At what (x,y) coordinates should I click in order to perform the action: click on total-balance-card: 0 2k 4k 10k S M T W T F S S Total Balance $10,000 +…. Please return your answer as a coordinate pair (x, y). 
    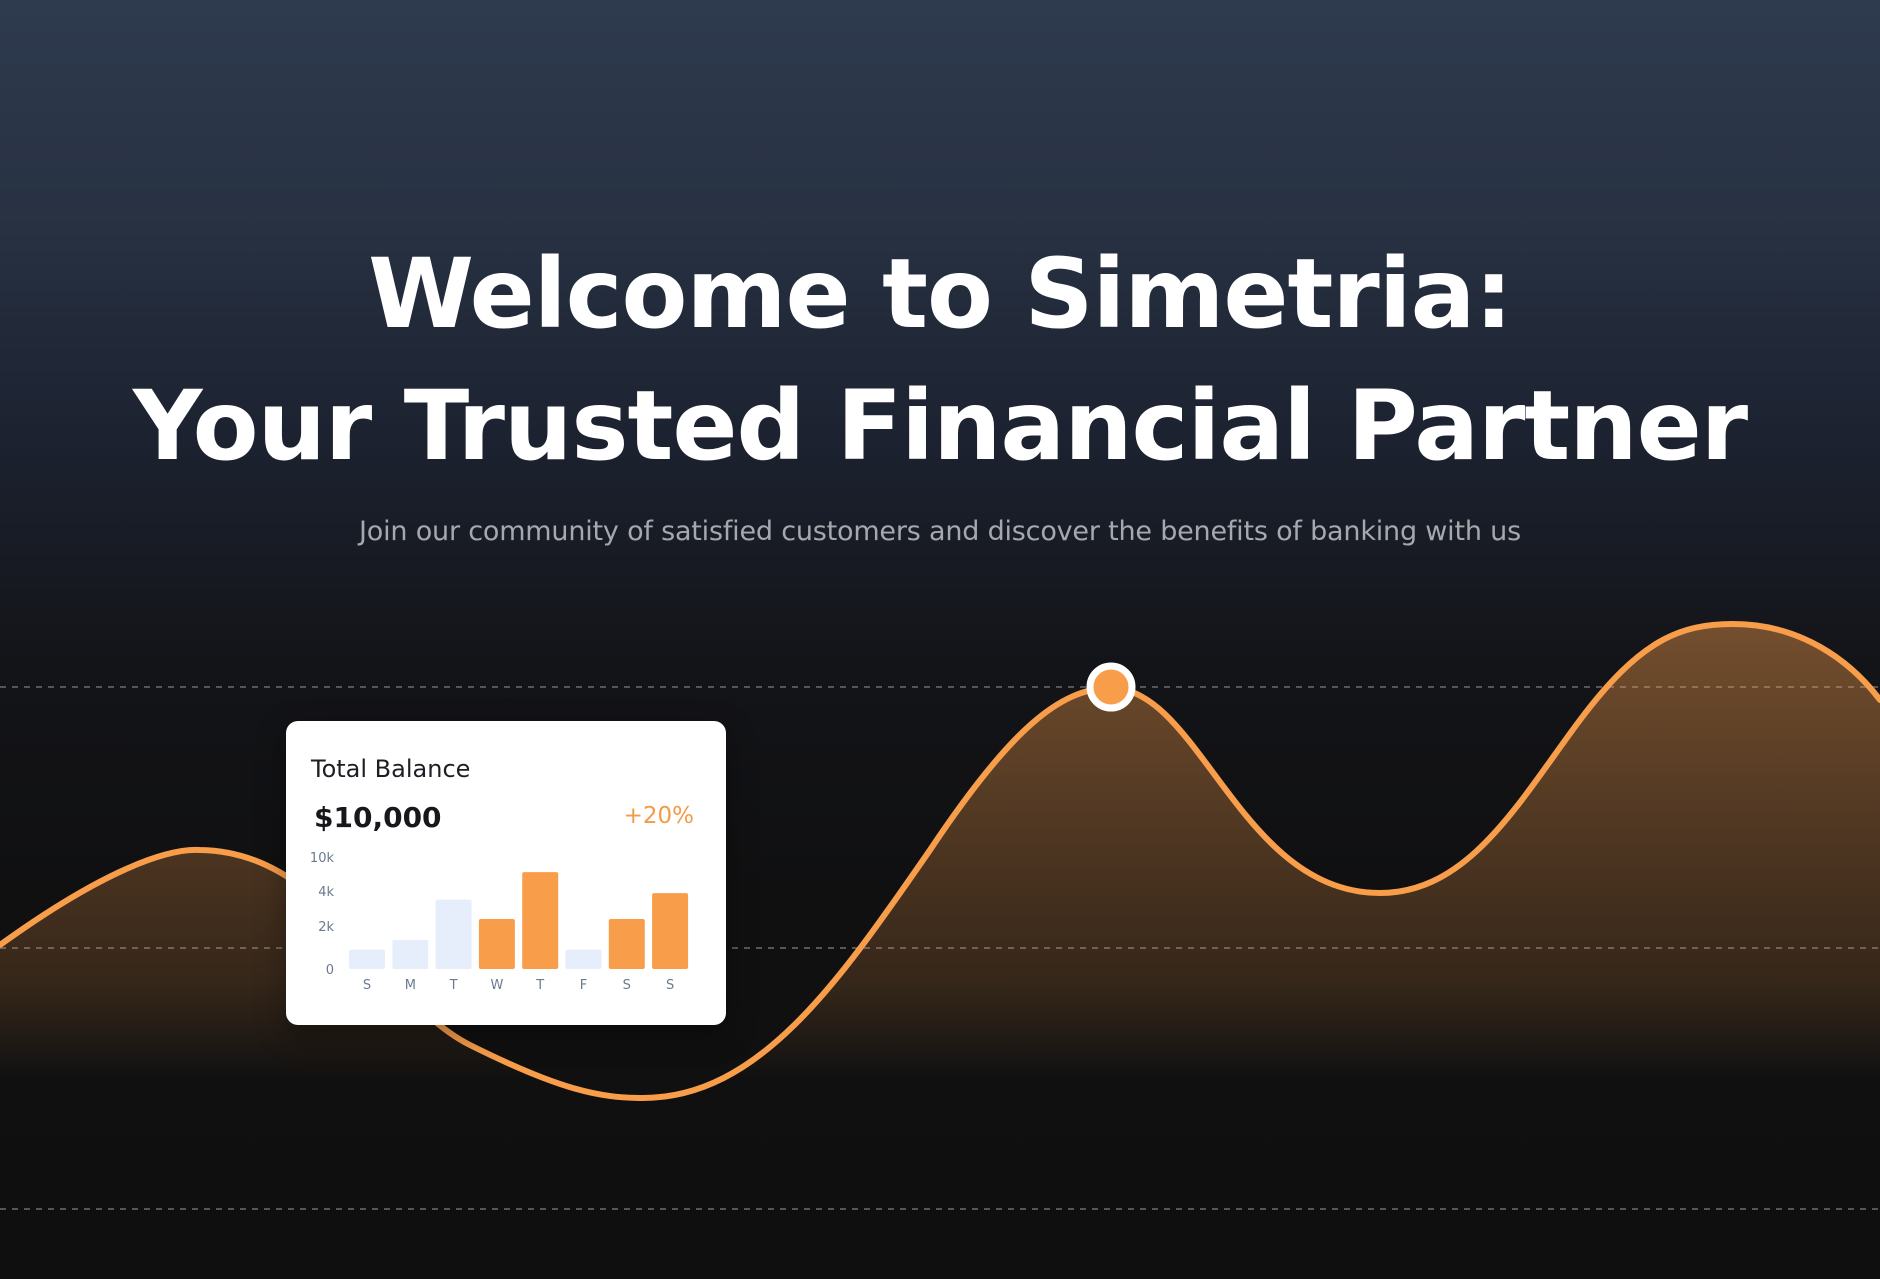
    Looking at the image, I should click on (506, 873).